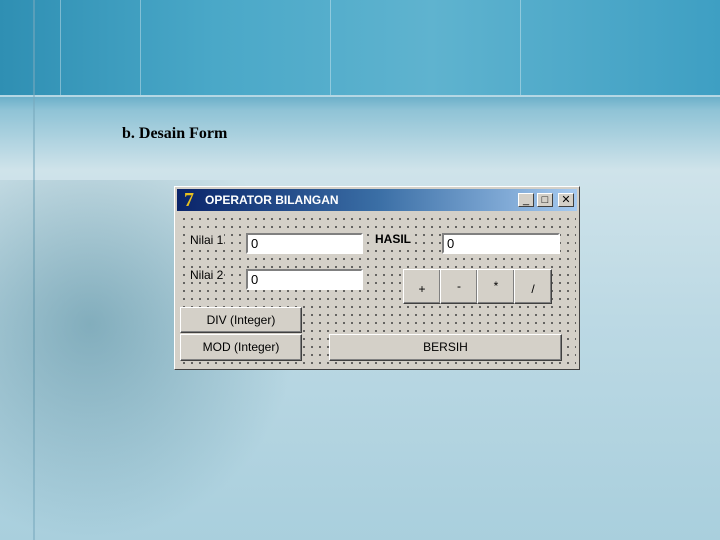 The width and height of the screenshot is (720, 540). I want to click on background-divider, so click(360, 96).